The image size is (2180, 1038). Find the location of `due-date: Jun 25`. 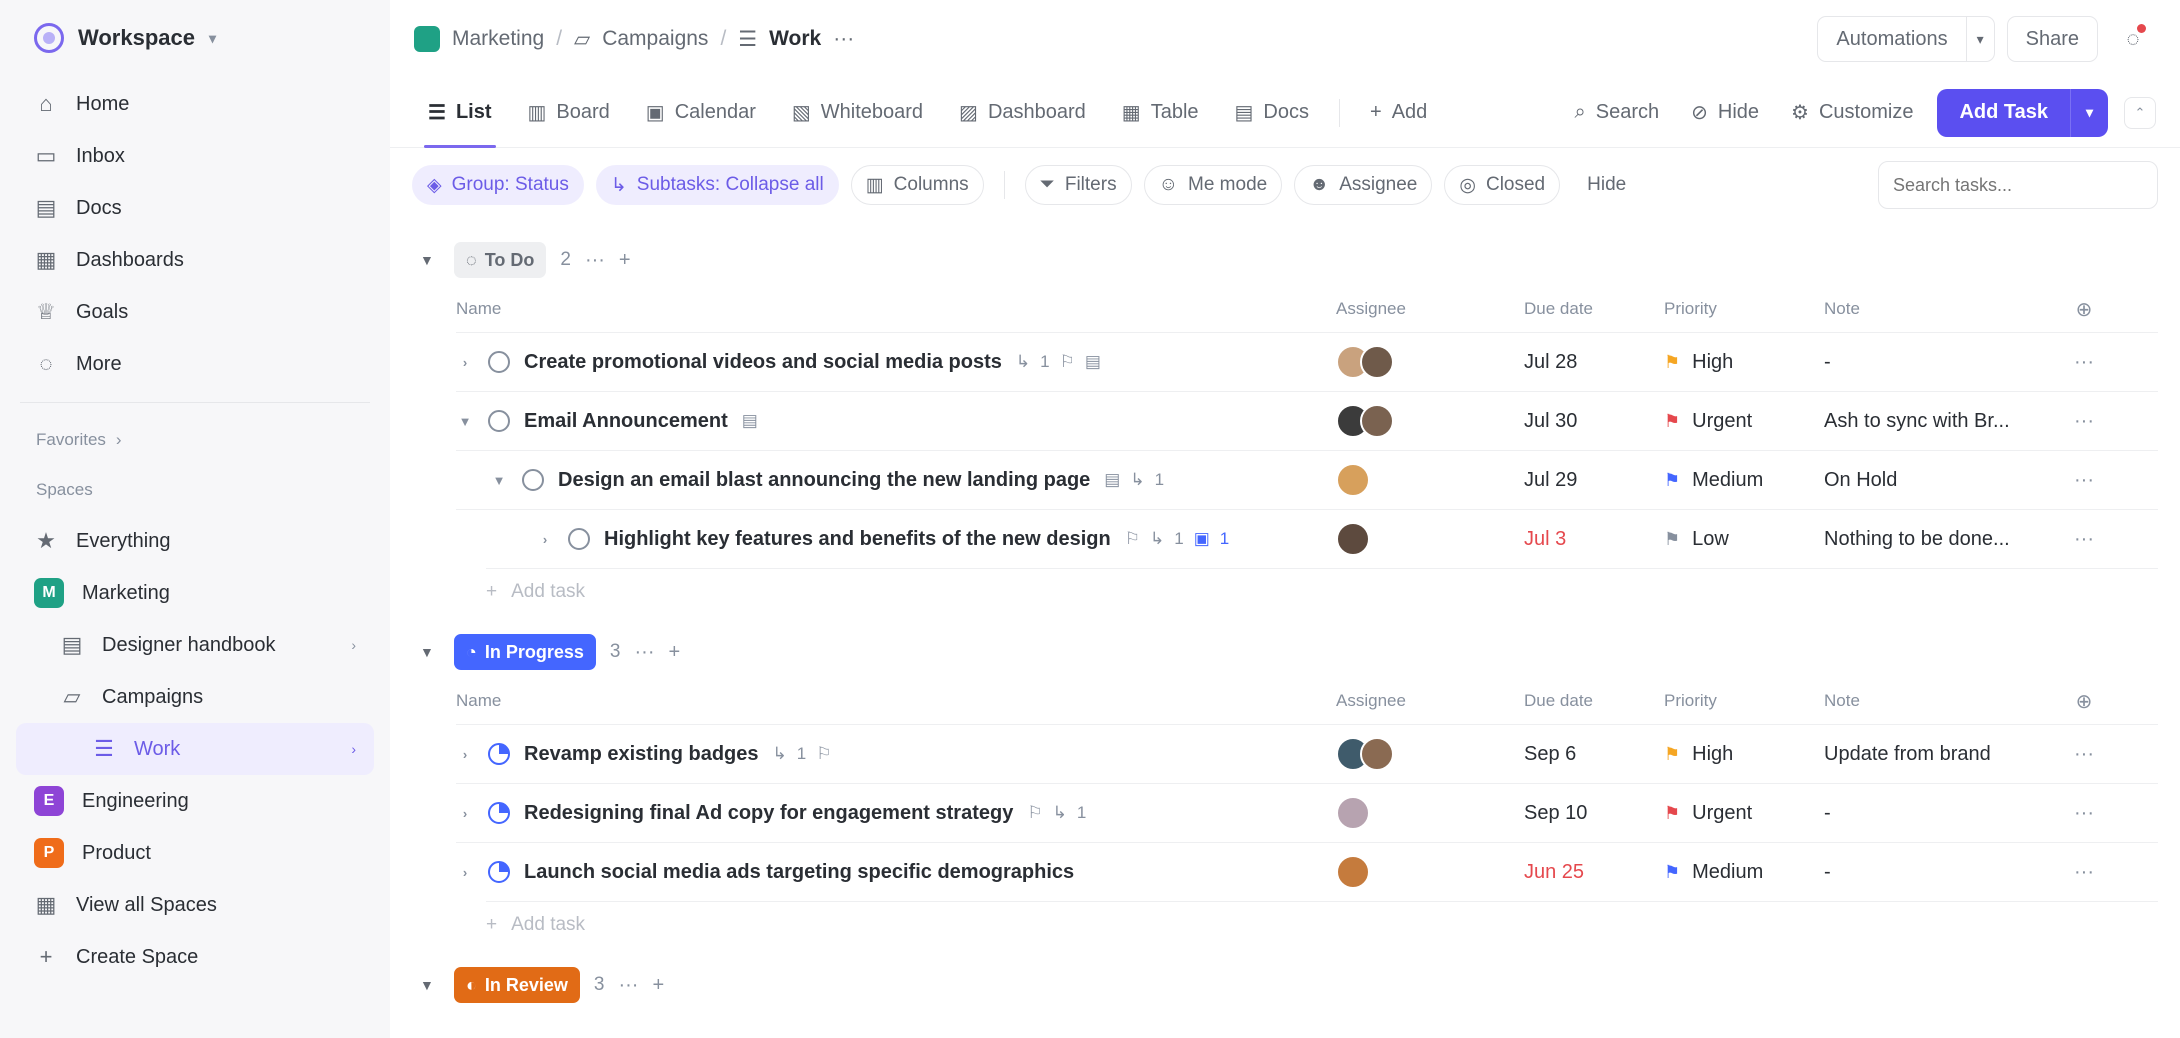

due-date: Jun 25 is located at coordinates (1594, 872).